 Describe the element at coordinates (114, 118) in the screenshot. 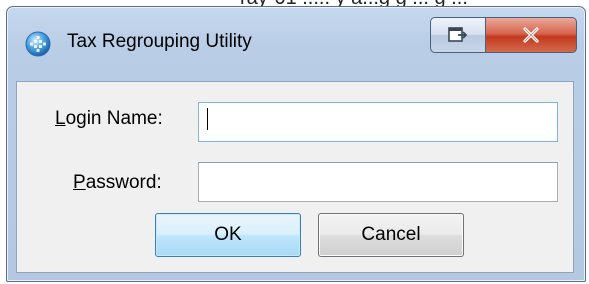

I see `login-name-label-text: ogin Name:` at that location.